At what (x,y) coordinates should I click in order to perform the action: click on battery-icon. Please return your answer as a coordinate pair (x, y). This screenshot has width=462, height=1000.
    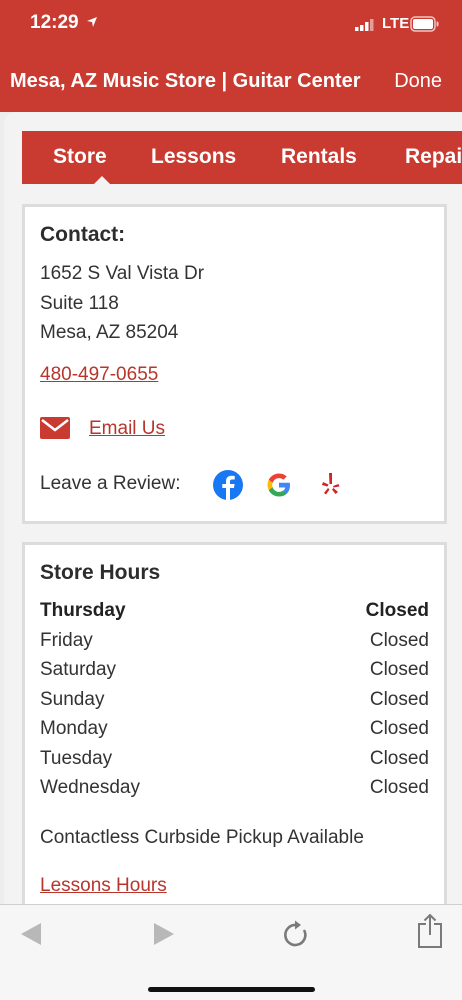
    Looking at the image, I should click on (424, 24).